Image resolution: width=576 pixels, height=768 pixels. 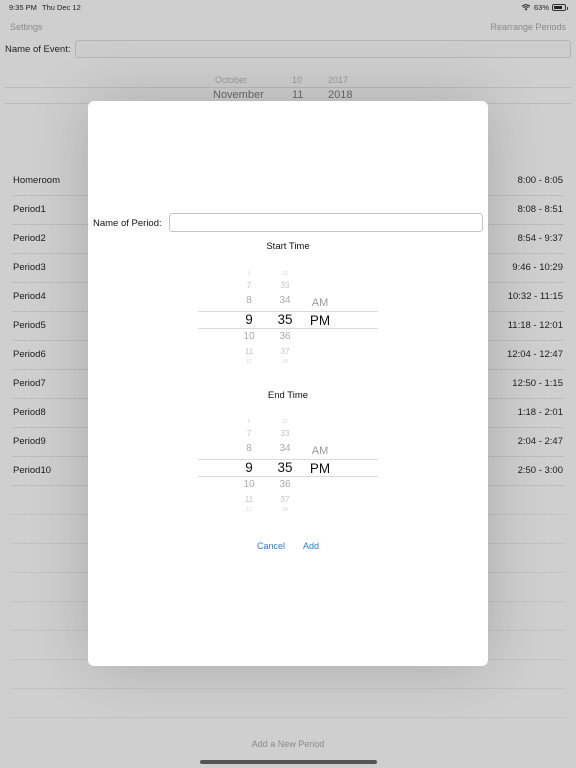 I want to click on date-month-selected: November, so click(x=238, y=95).